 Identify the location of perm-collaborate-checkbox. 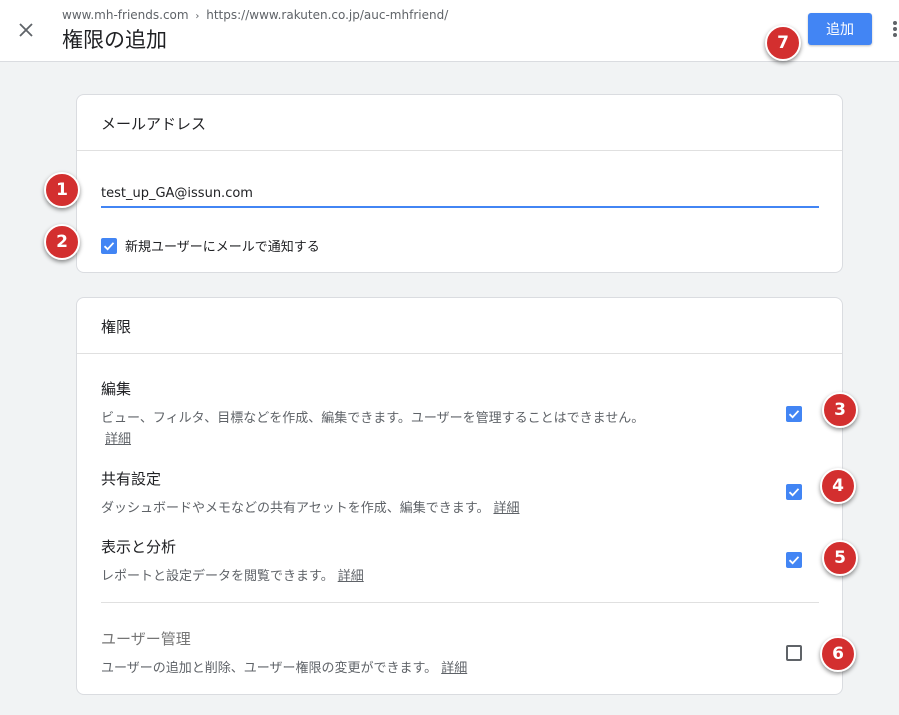
(794, 492).